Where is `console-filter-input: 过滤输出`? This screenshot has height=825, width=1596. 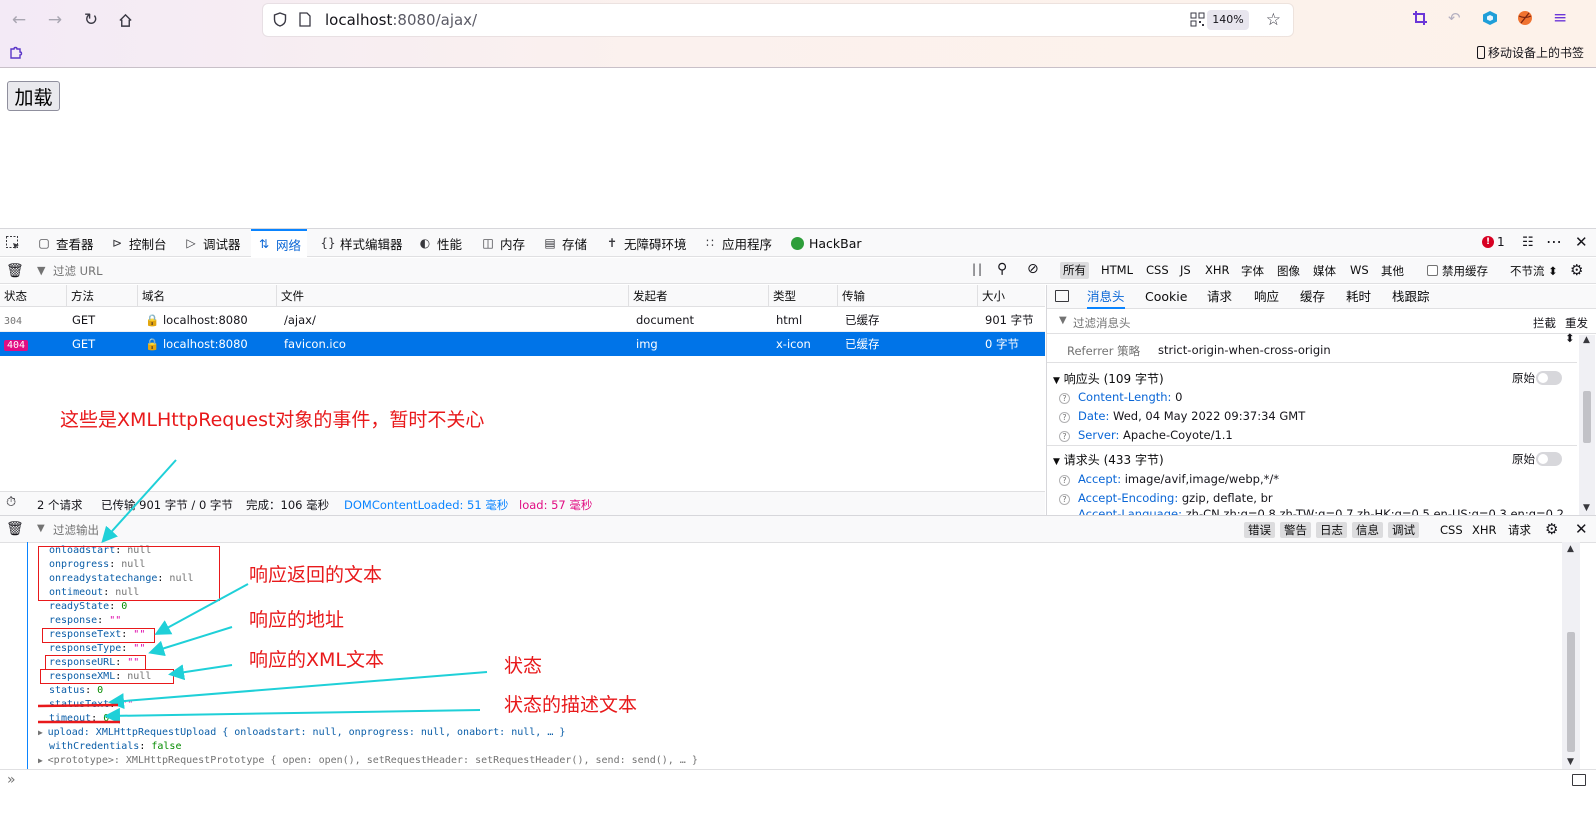 console-filter-input: 过滤输出 is located at coordinates (76, 530).